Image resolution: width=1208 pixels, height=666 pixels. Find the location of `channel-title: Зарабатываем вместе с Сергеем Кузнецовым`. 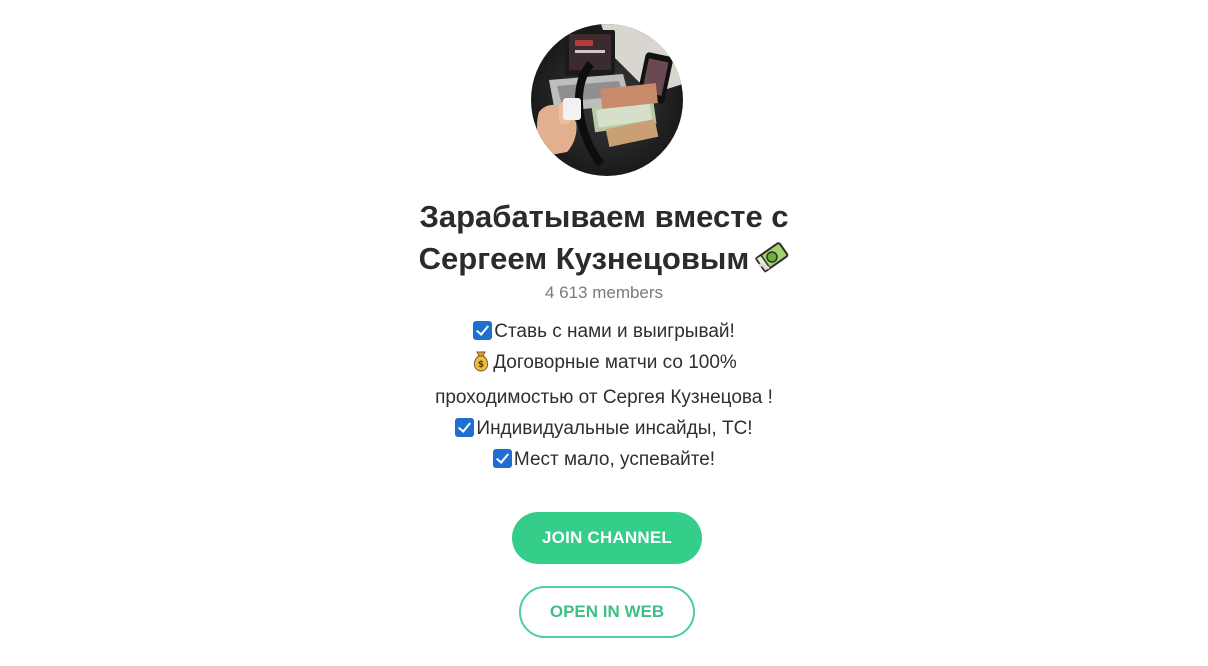

channel-title: Зарабатываем вместе с Сергеем Кузнецовым is located at coordinates (604, 240).